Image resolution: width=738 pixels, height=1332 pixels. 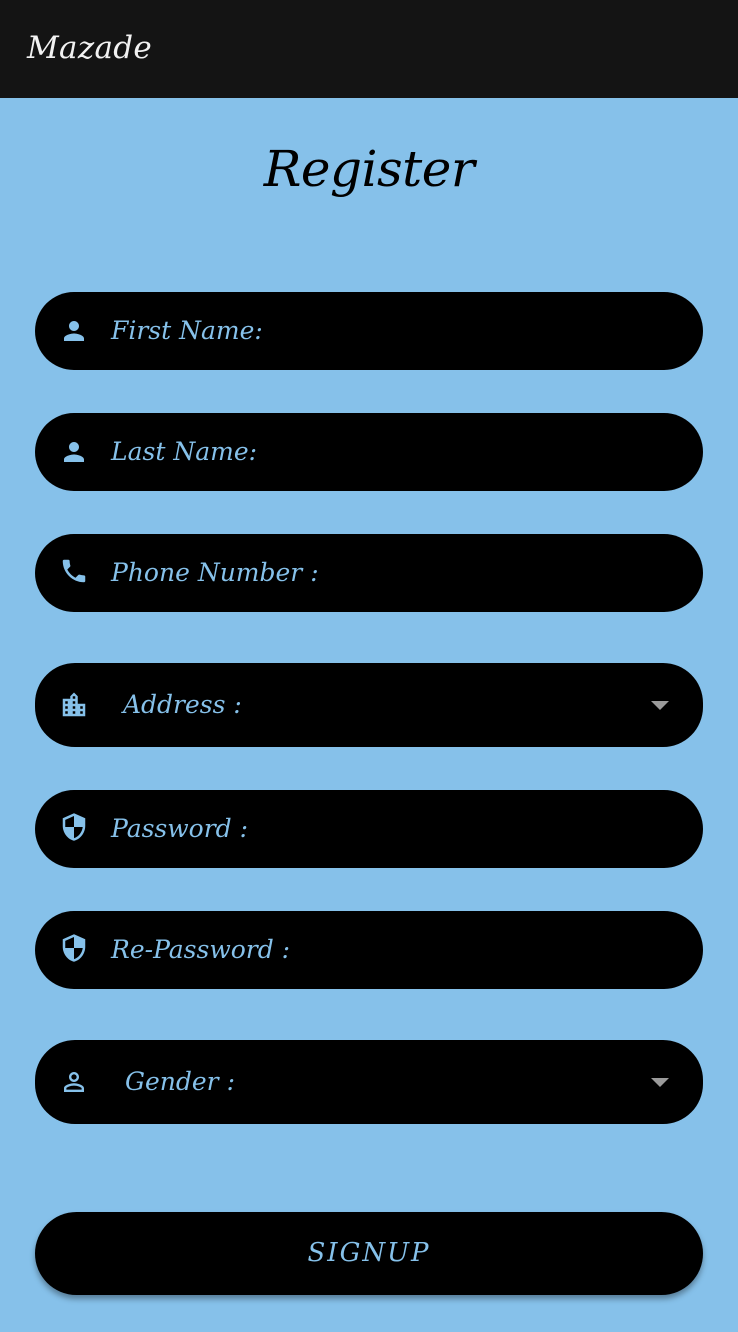 I want to click on app-bar: Mazade, so click(x=369, y=49).